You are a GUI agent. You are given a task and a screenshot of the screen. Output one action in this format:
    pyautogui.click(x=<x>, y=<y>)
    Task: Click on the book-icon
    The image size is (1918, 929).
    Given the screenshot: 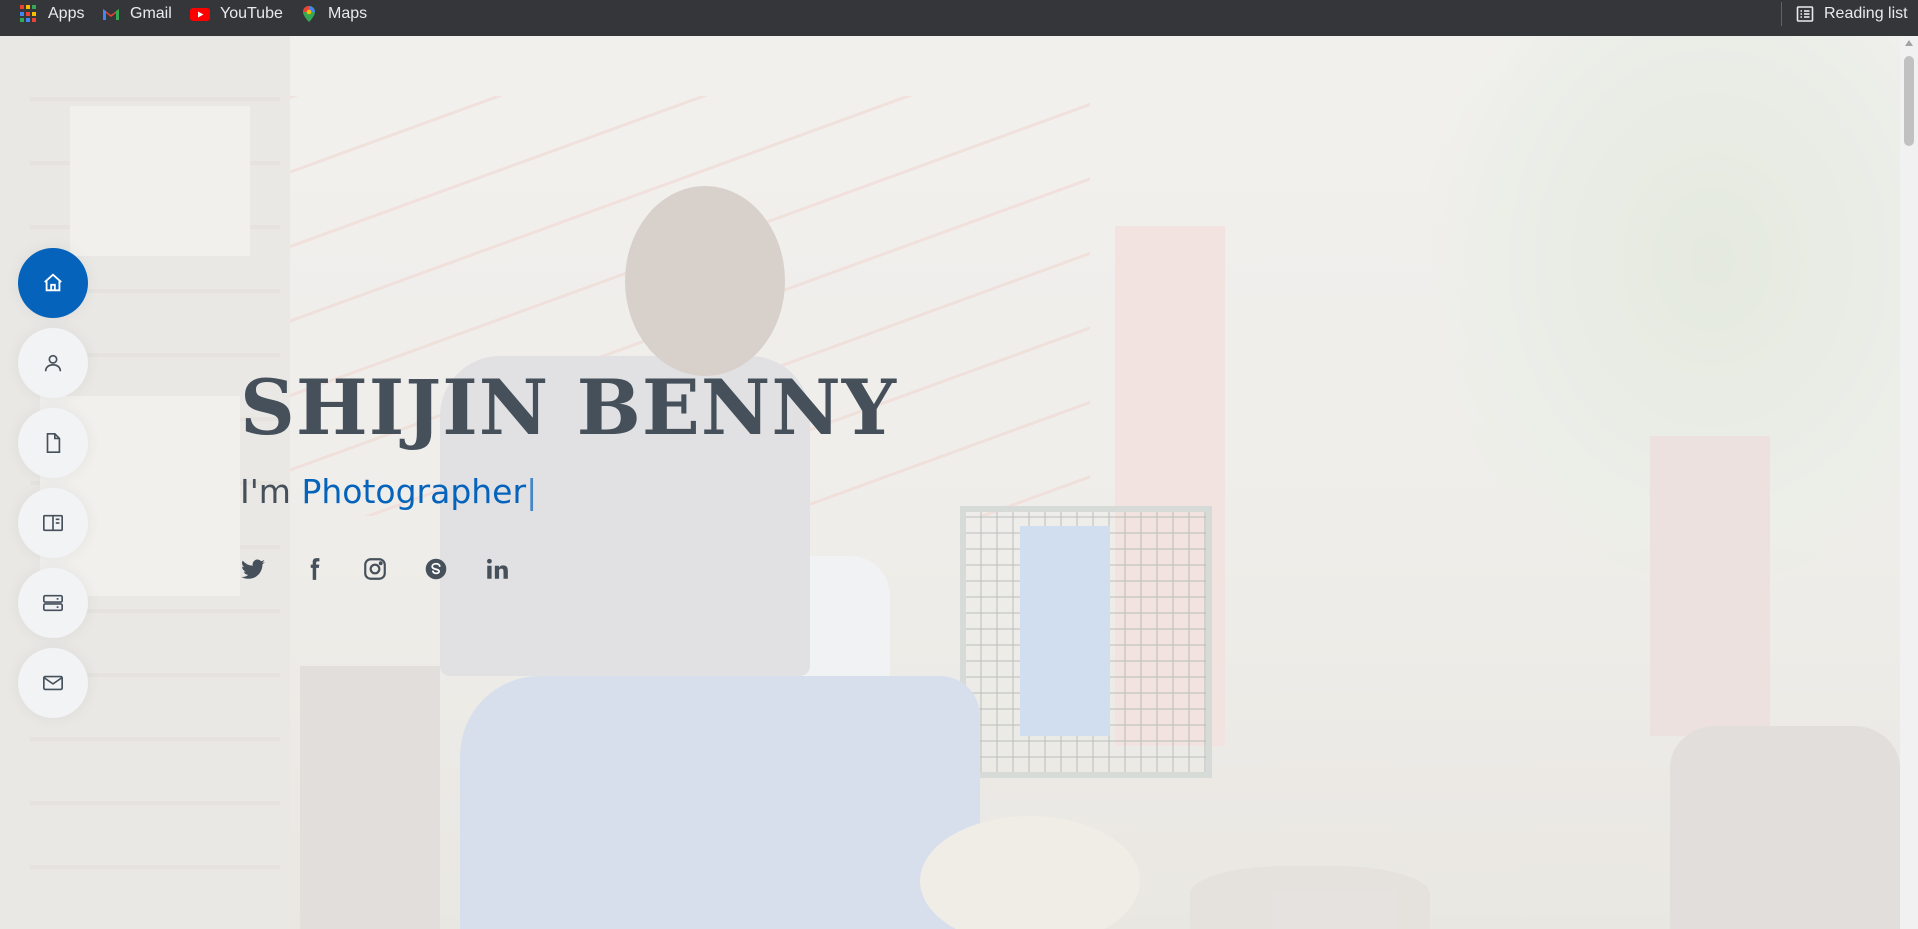 What is the action you would take?
    pyautogui.click(x=53, y=523)
    